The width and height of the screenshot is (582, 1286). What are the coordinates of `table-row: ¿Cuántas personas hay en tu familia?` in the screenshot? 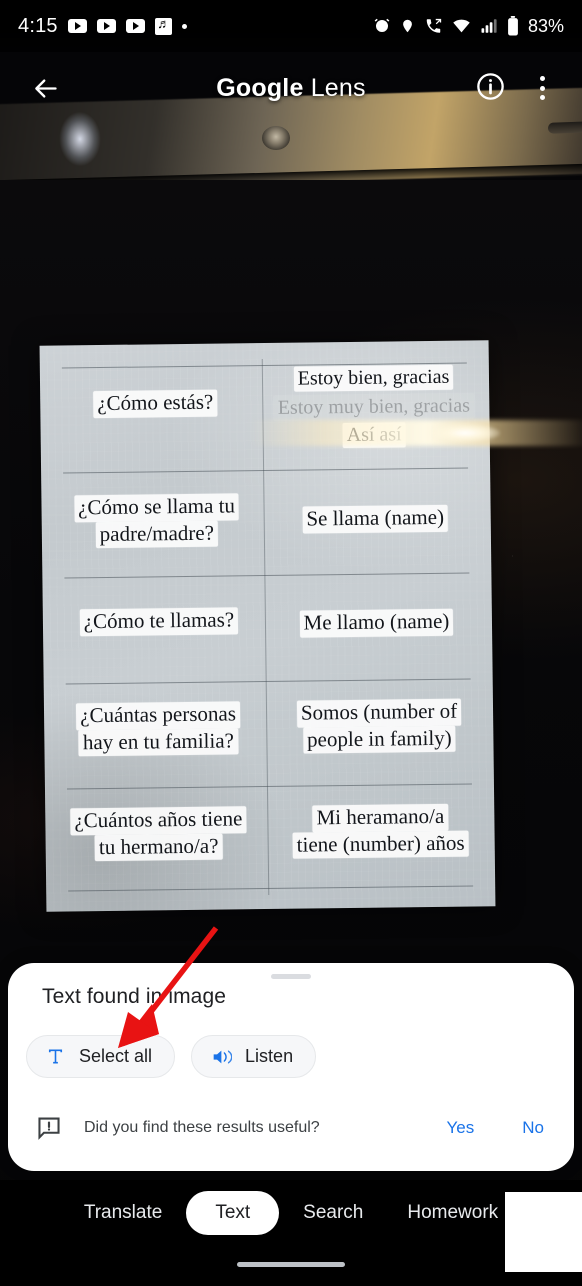 It's located at (158, 729).